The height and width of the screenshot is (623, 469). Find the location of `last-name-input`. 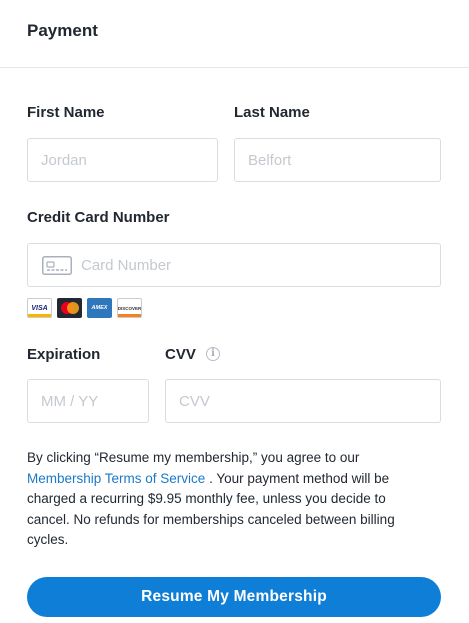

last-name-input is located at coordinates (337, 160).